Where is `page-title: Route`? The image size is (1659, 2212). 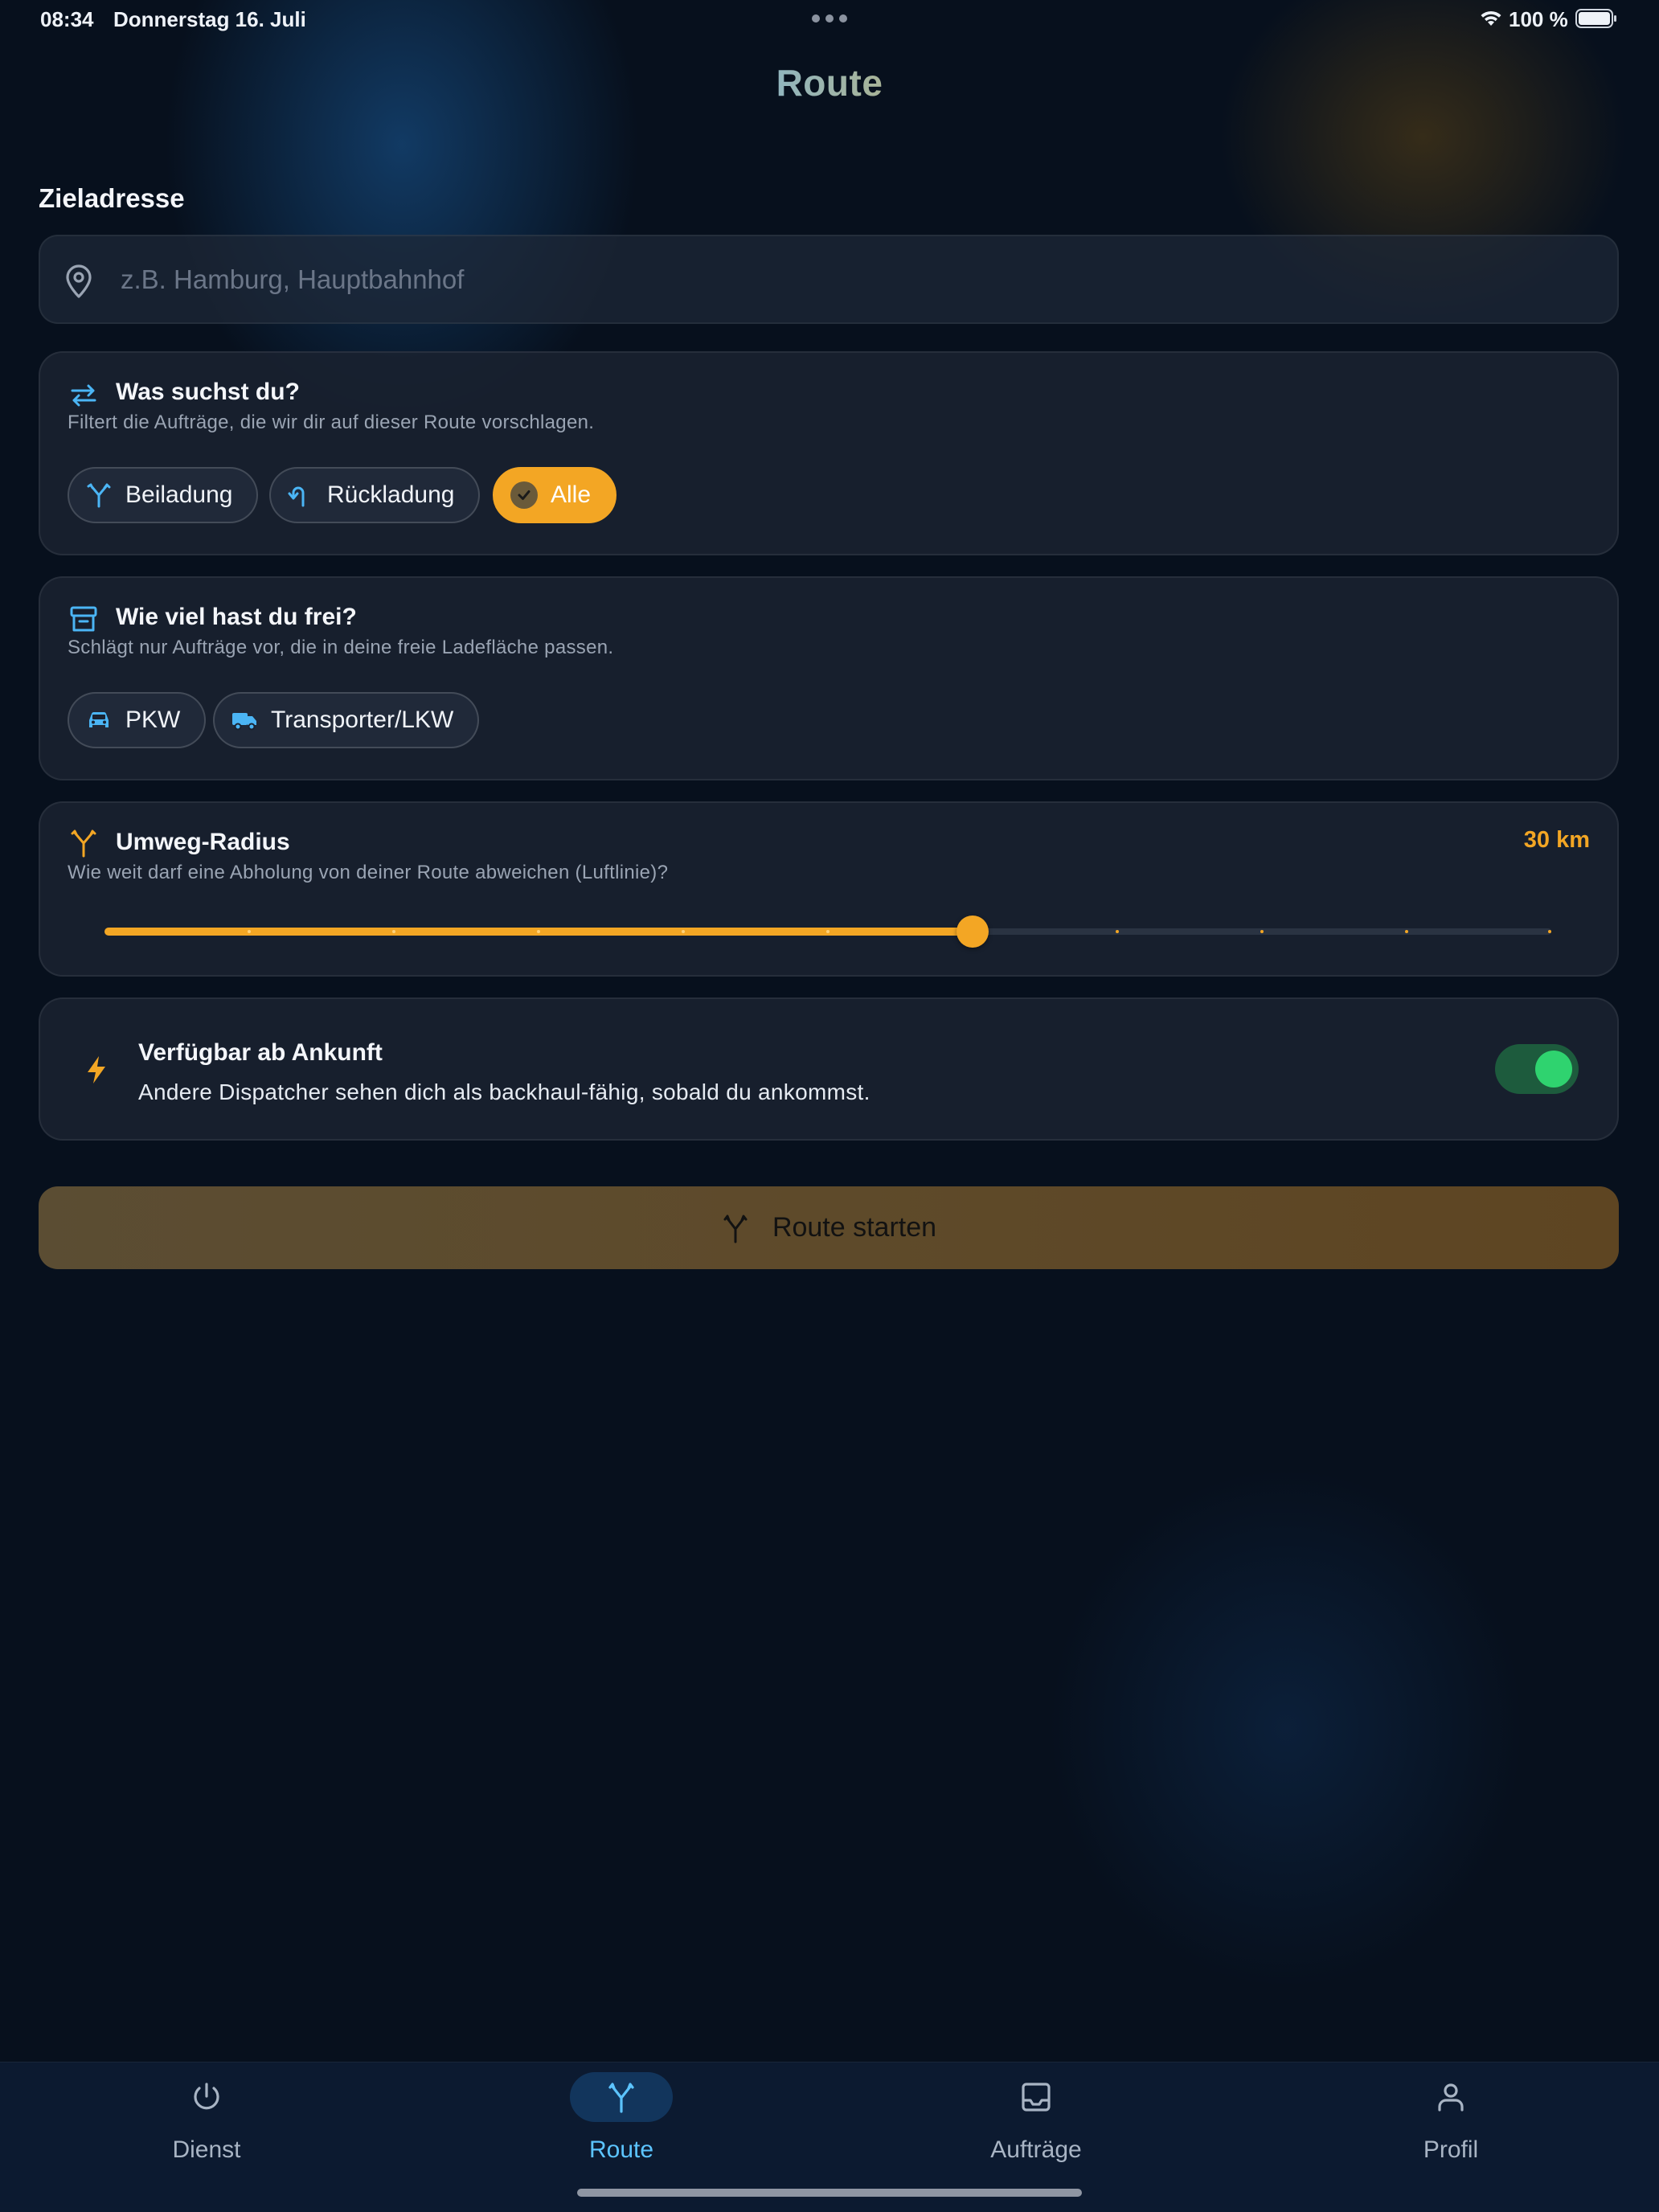
page-title: Route is located at coordinates (829, 82).